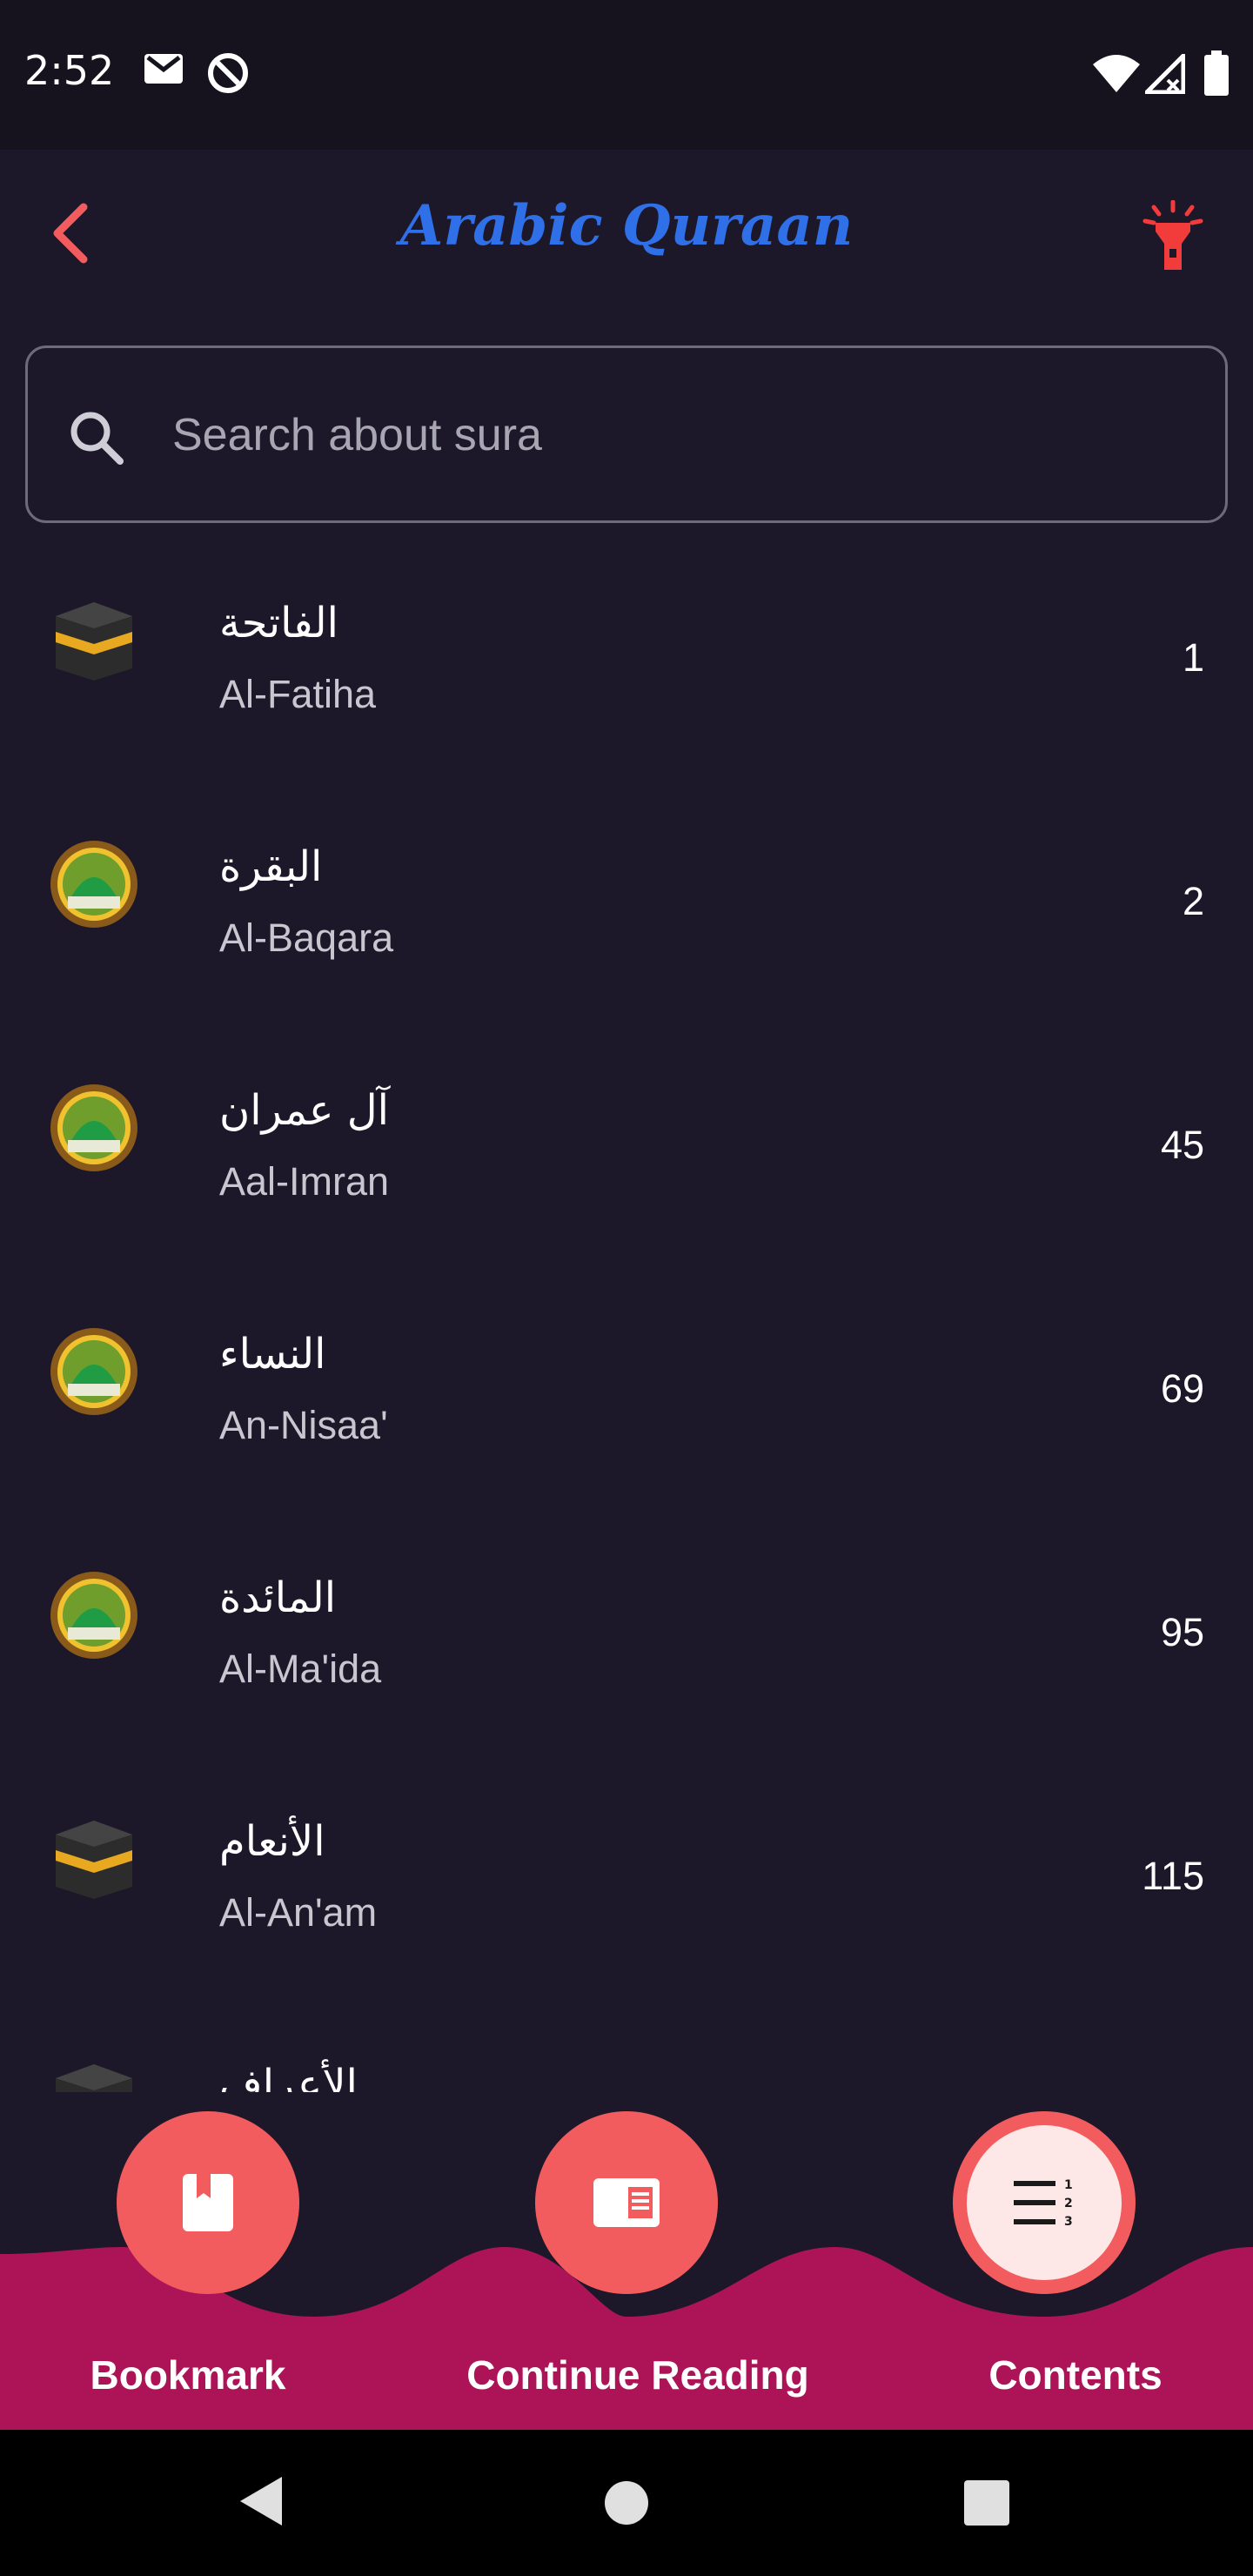  I want to click on list-item: الأنعام Al-An'am 115, so click(626, 1892).